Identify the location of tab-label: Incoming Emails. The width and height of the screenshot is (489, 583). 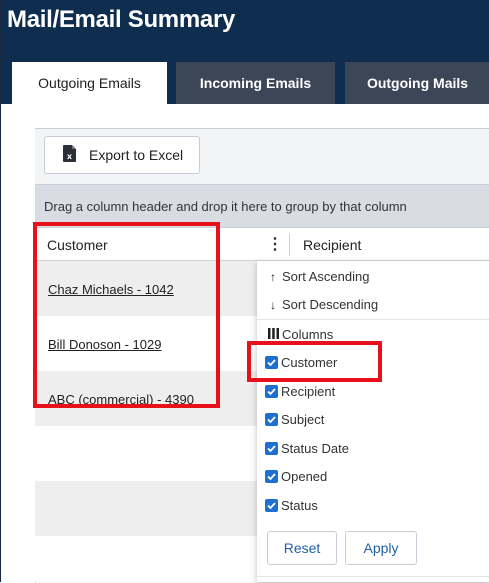
(255, 83).